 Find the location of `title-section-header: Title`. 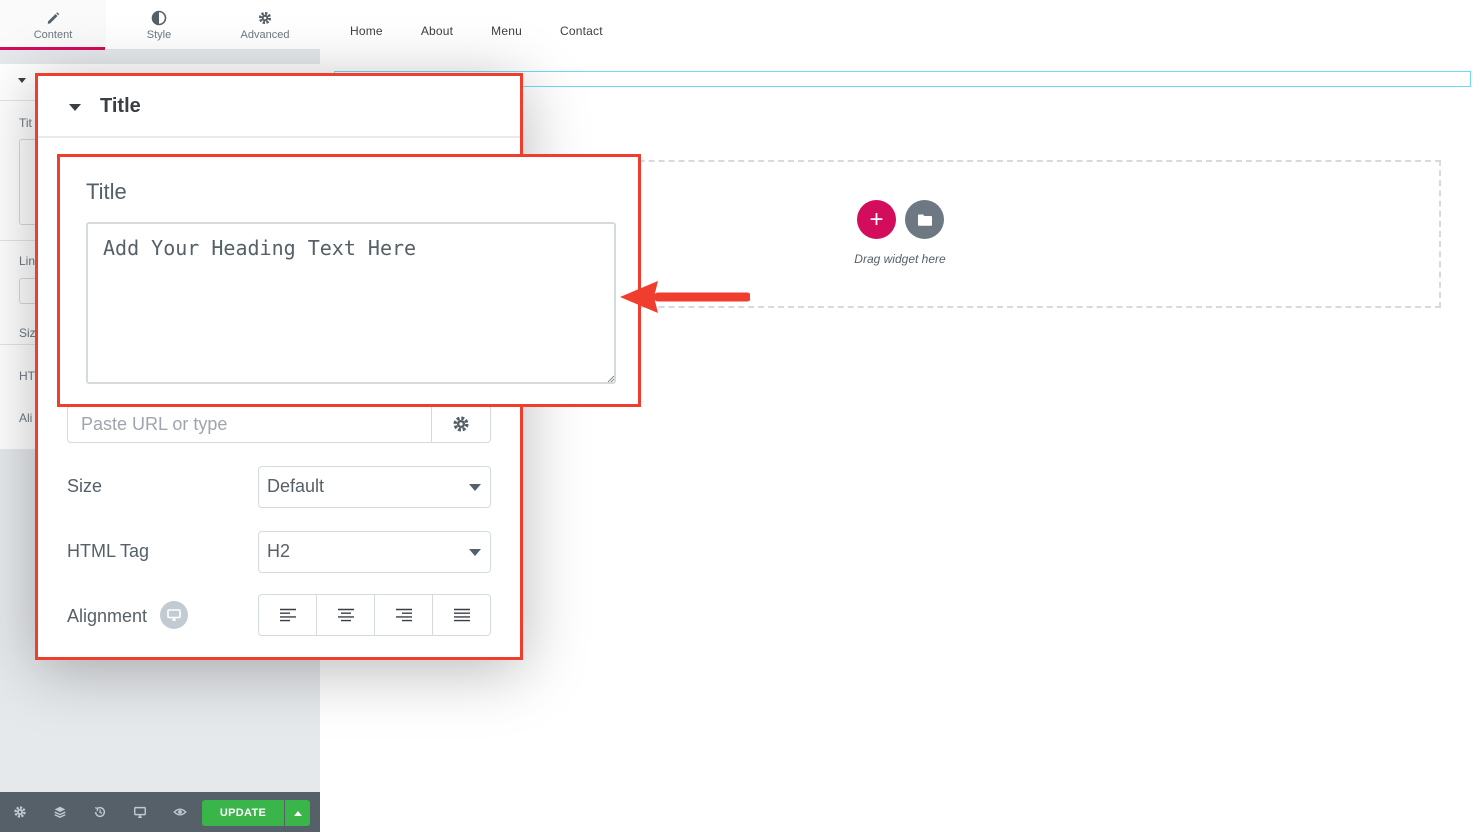

title-section-header: Title is located at coordinates (279, 107).